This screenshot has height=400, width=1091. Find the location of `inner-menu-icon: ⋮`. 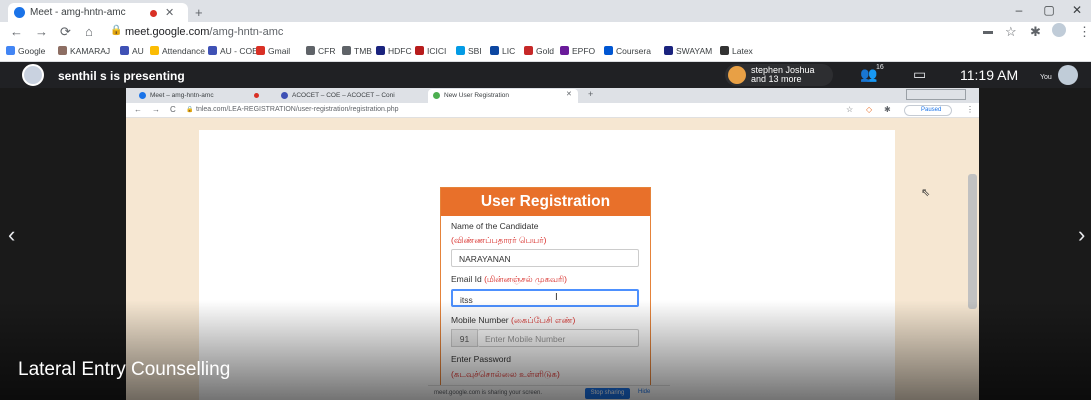

inner-menu-icon: ⋮ is located at coordinates (970, 109).